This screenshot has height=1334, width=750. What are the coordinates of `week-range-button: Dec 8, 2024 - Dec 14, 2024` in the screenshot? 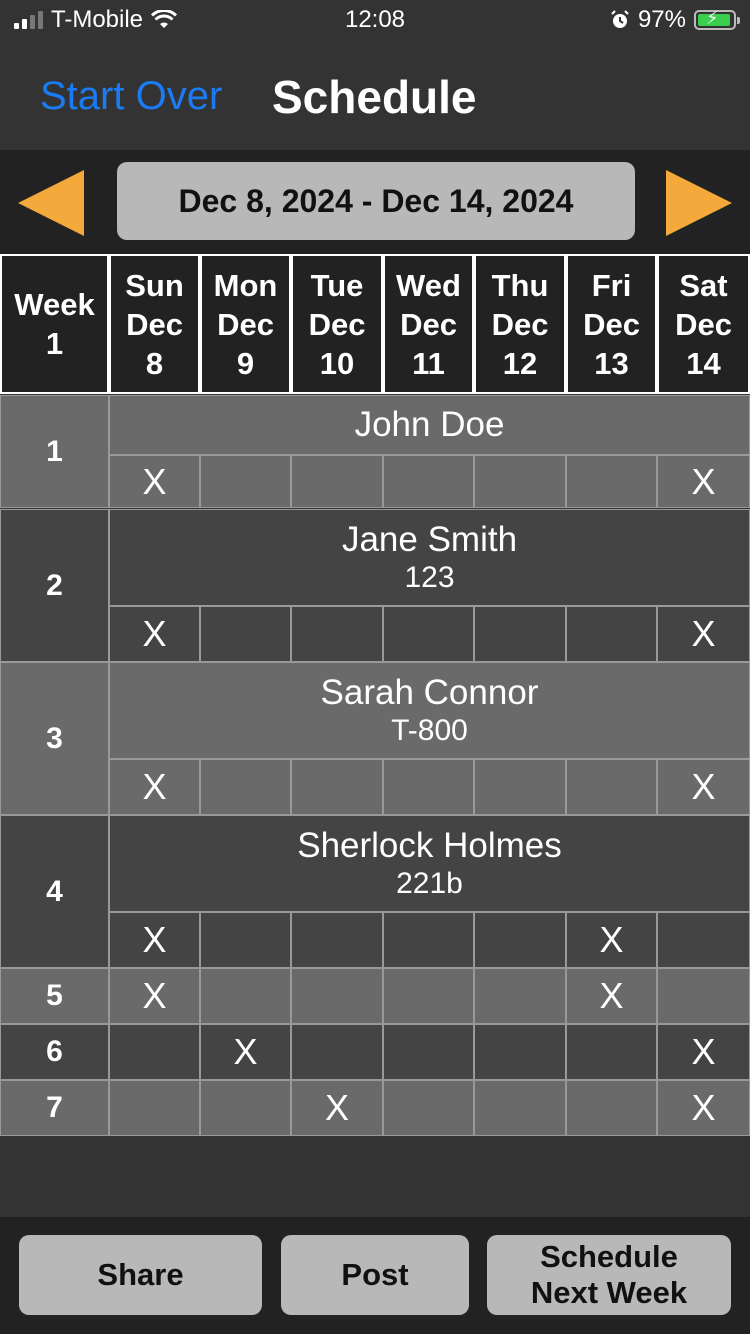 It's located at (376, 201).